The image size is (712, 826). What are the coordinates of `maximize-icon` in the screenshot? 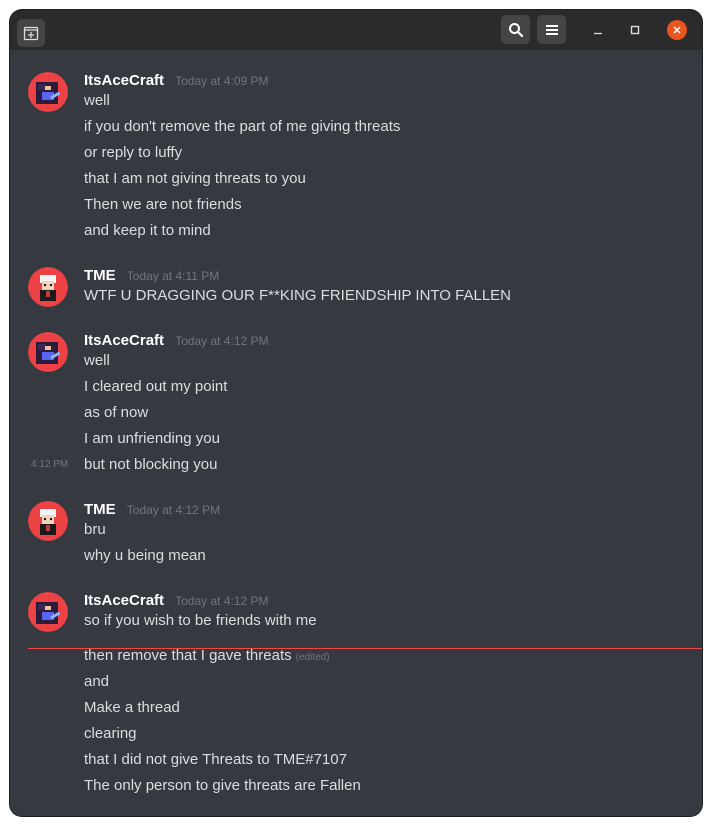 It's located at (635, 30).